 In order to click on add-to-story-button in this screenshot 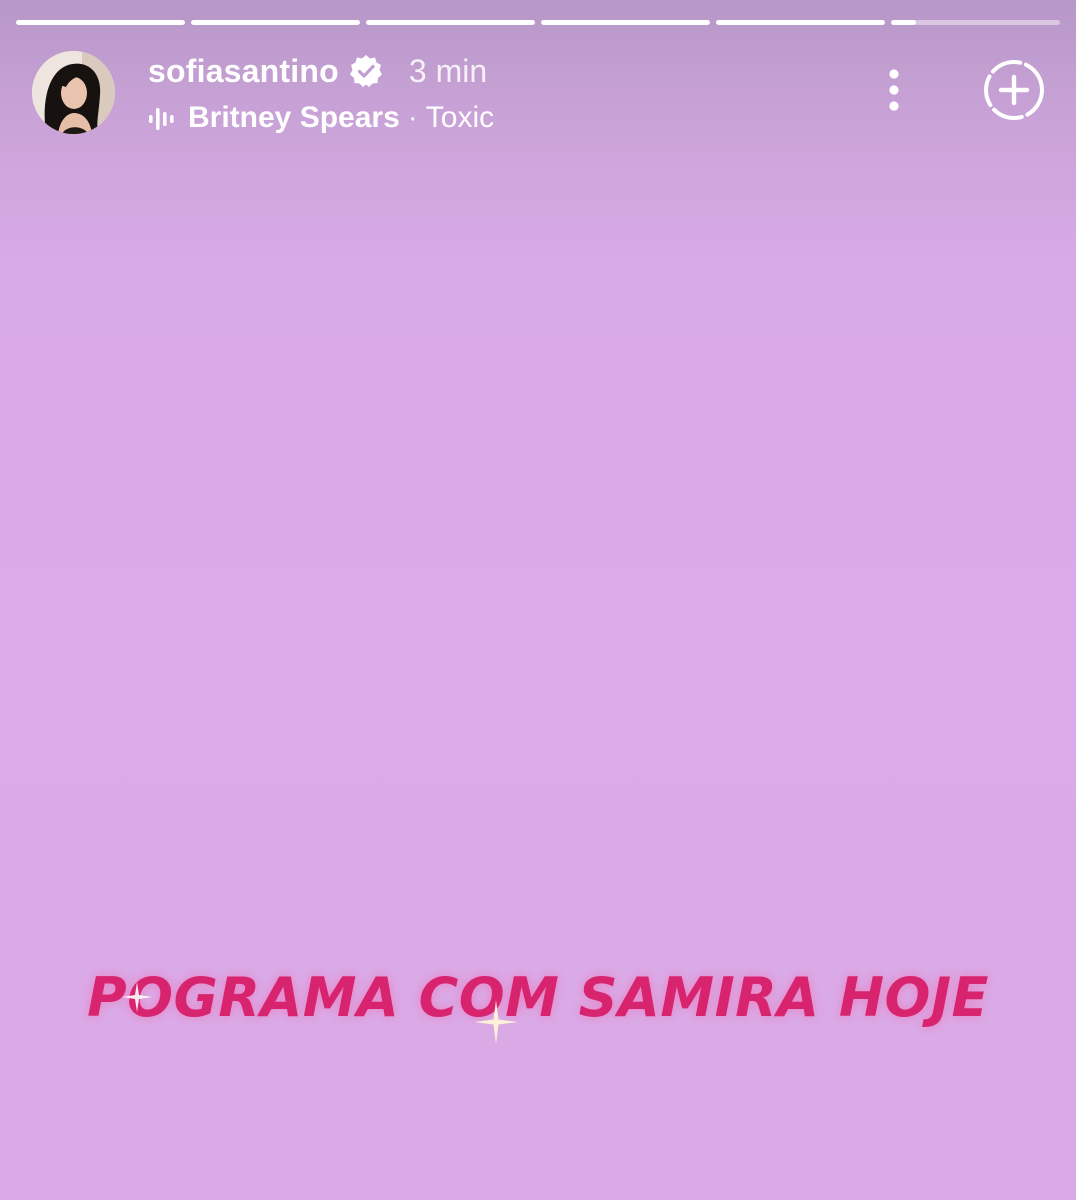, I will do `click(1014, 90)`.